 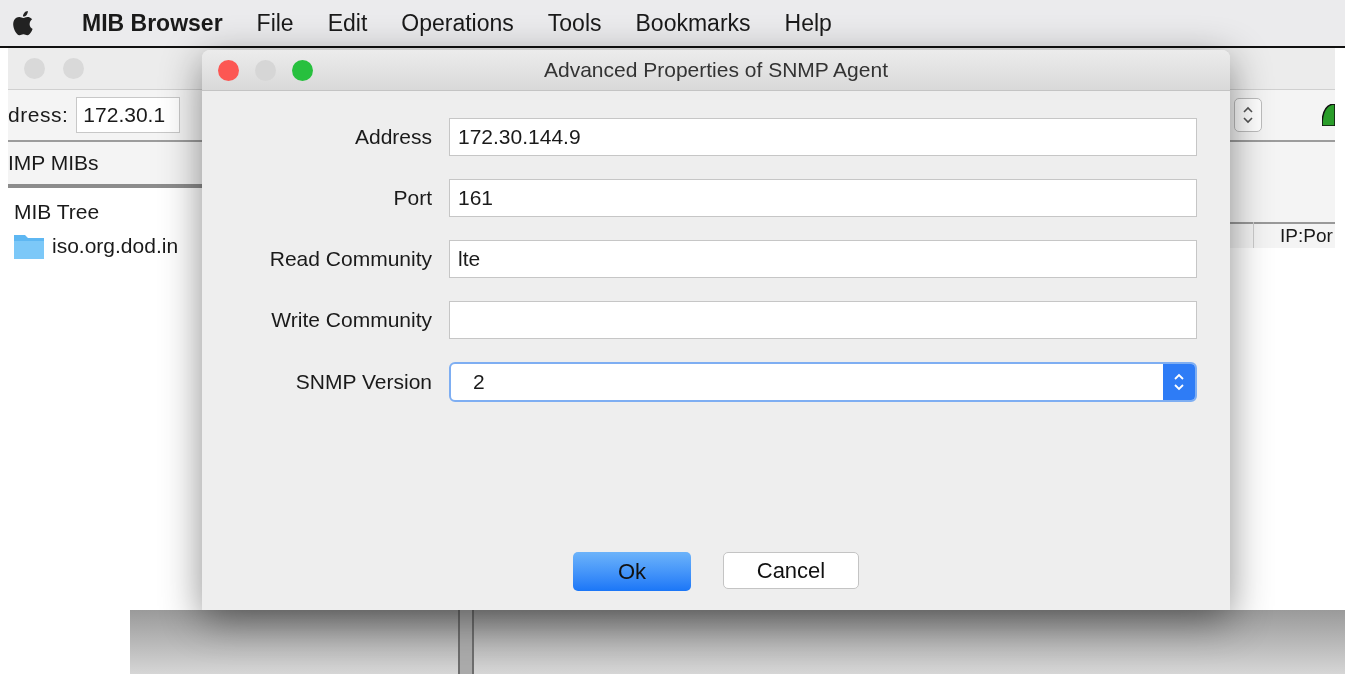 I want to click on field-label: Port, so click(x=412, y=198).